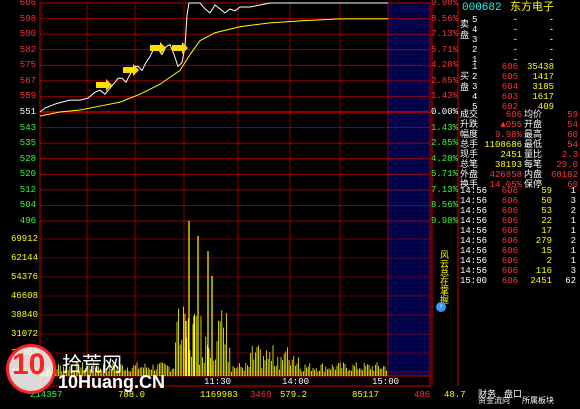  I want to click on tab-sector: 所属板块, so click(538, 402).